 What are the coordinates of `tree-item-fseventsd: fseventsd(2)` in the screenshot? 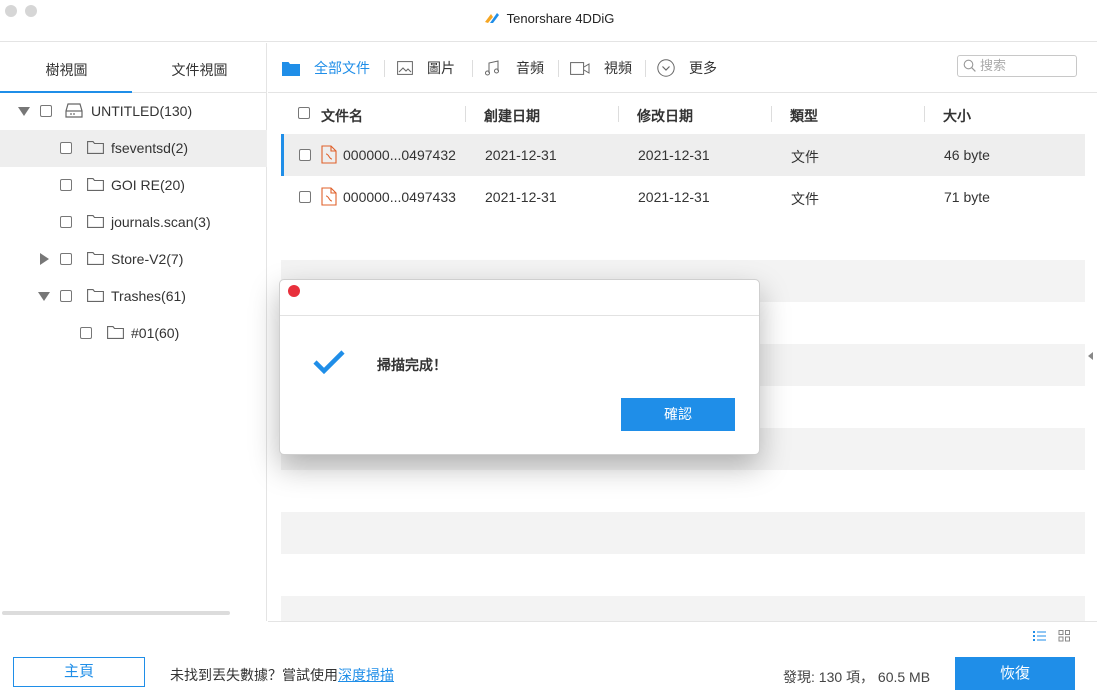 It's located at (133, 148).